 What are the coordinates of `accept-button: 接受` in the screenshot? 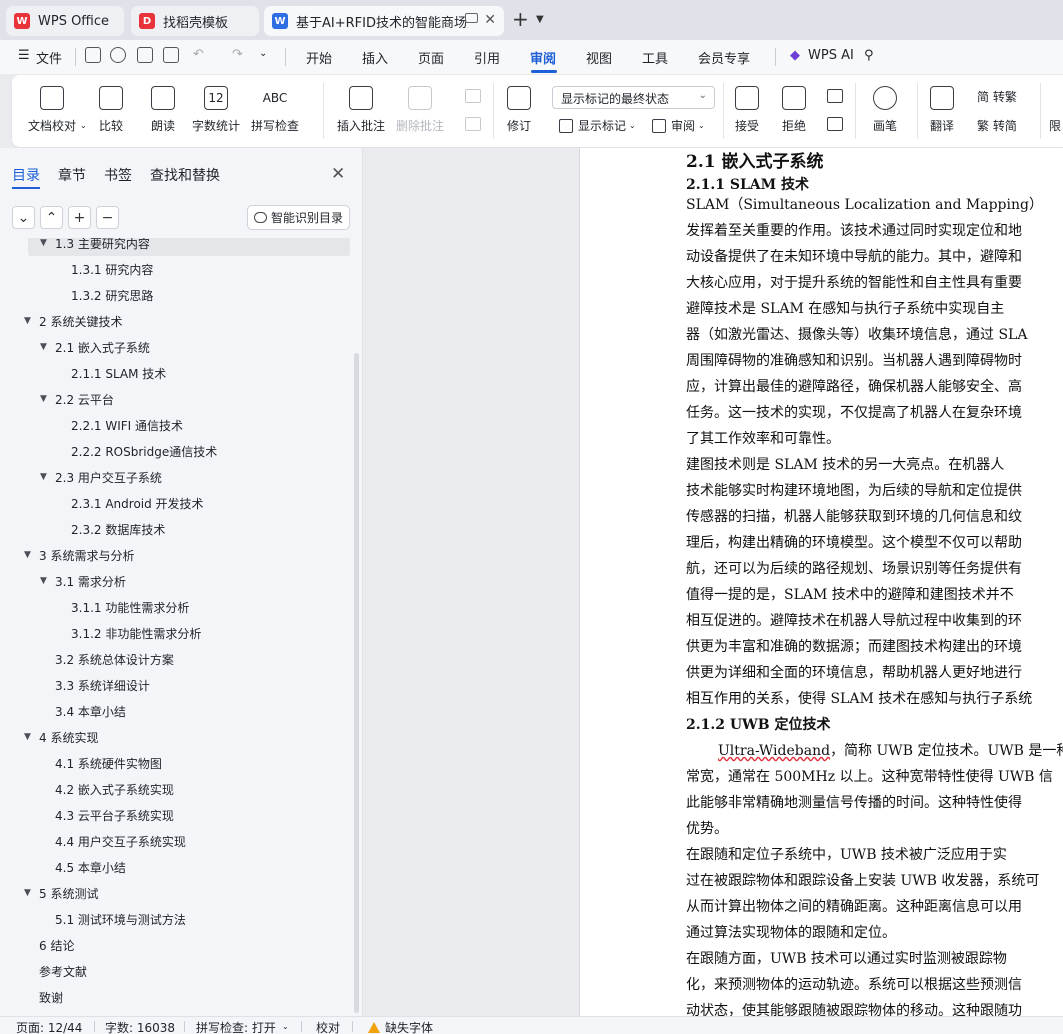 It's located at (747, 110).